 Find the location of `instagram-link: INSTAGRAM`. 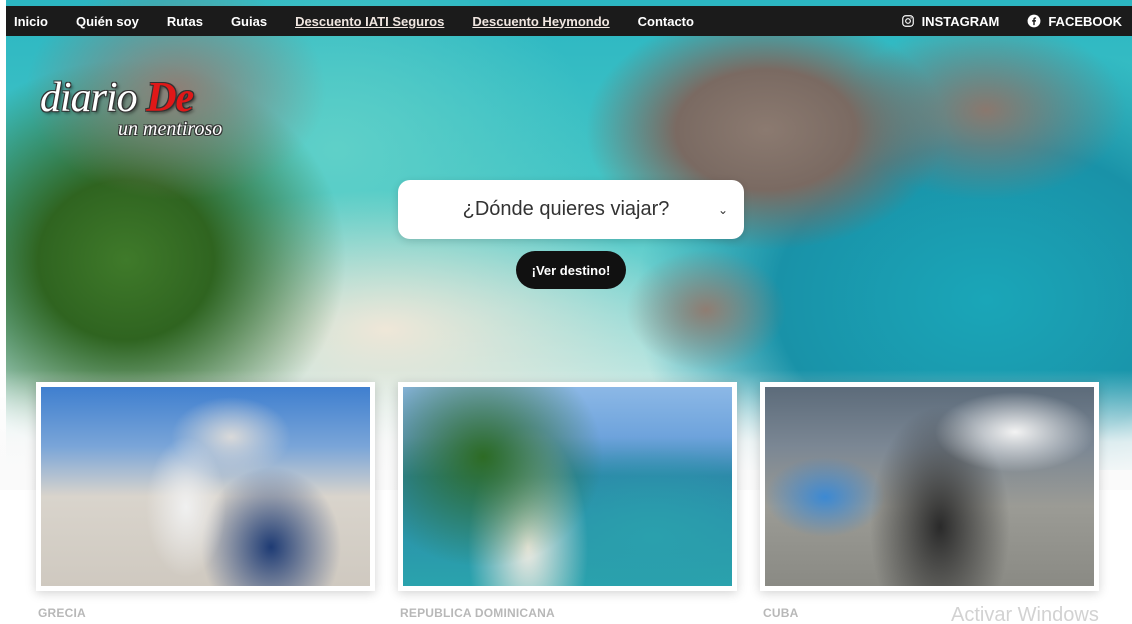

instagram-link: INSTAGRAM is located at coordinates (946, 21).